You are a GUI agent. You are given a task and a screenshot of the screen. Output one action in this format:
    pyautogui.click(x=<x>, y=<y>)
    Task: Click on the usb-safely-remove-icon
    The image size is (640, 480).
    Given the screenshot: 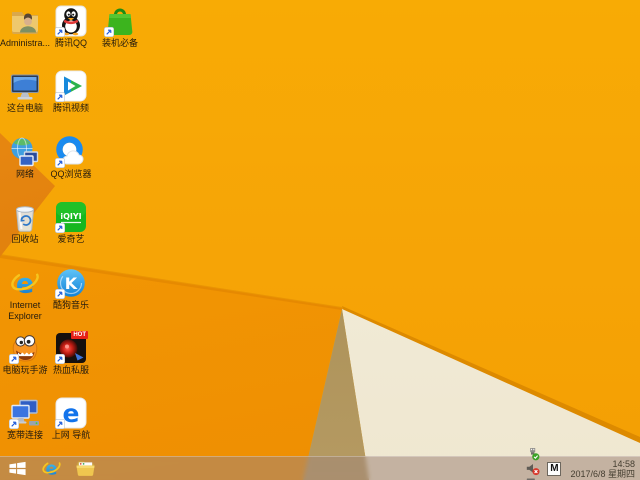 What is the action you would take?
    pyautogui.click(x=533, y=453)
    